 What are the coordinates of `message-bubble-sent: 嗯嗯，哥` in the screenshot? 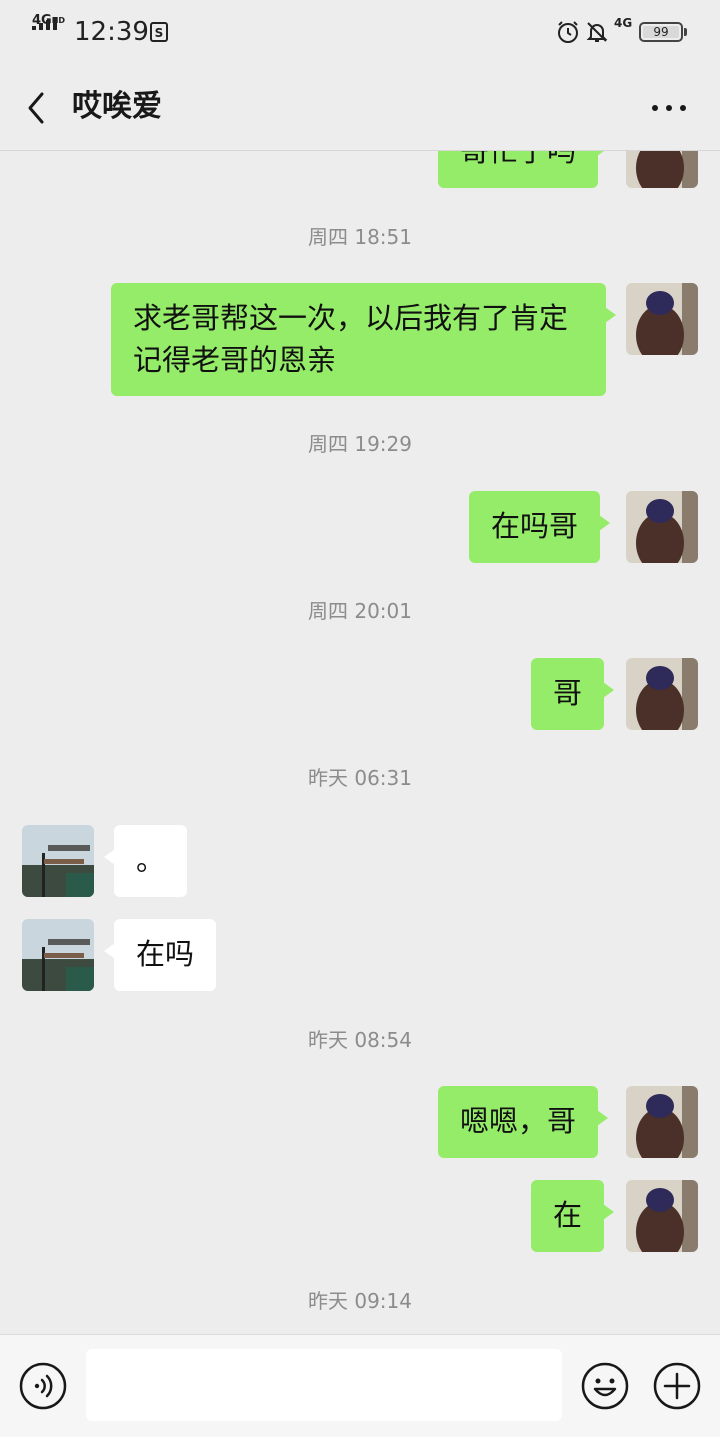 It's located at (523, 1122).